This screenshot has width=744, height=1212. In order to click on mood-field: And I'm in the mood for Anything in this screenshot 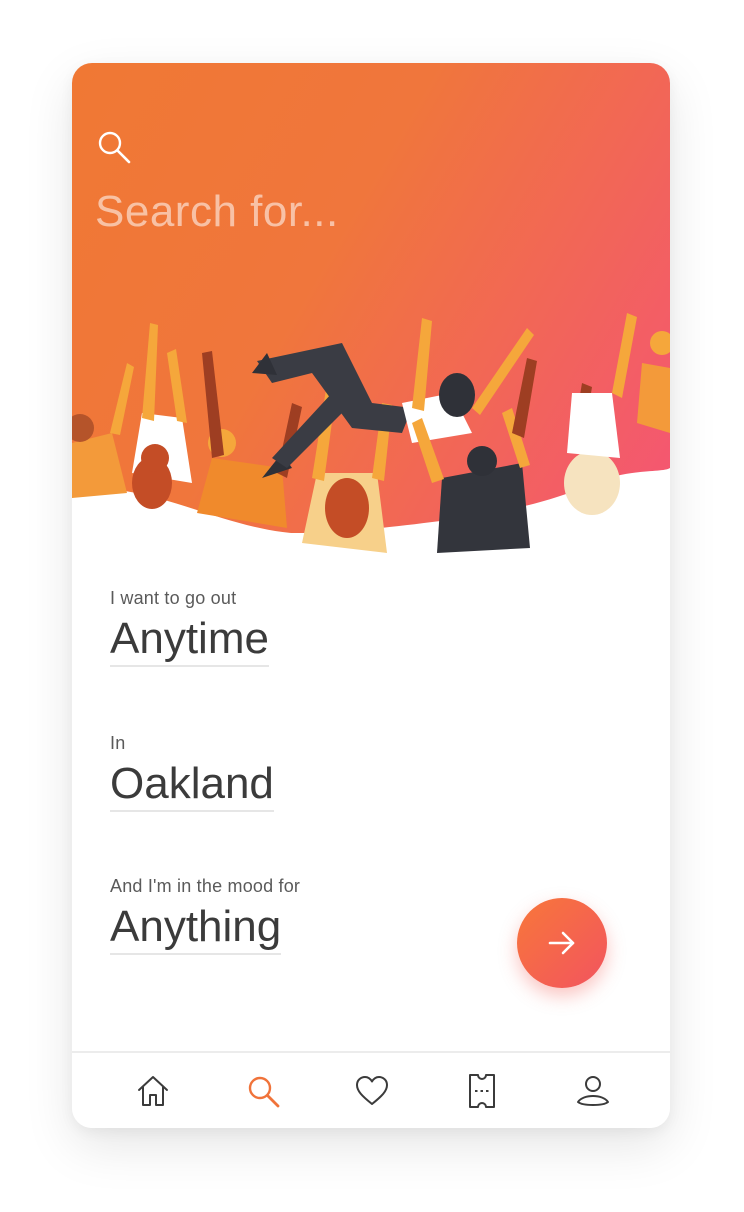, I will do `click(205, 916)`.